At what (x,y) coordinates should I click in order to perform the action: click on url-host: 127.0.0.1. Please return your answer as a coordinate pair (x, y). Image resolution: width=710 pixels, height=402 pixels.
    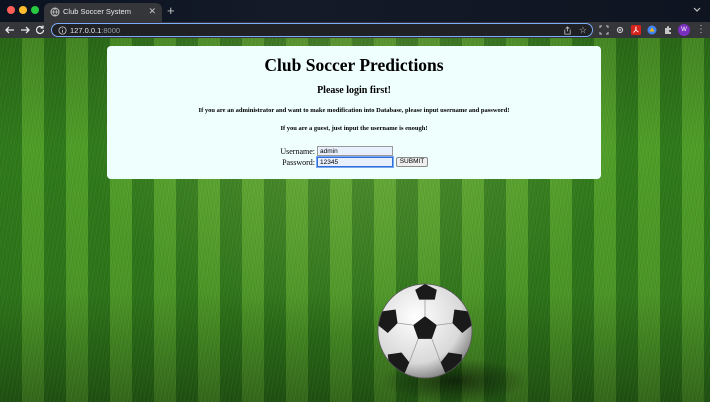
    Looking at the image, I should click on (86, 30).